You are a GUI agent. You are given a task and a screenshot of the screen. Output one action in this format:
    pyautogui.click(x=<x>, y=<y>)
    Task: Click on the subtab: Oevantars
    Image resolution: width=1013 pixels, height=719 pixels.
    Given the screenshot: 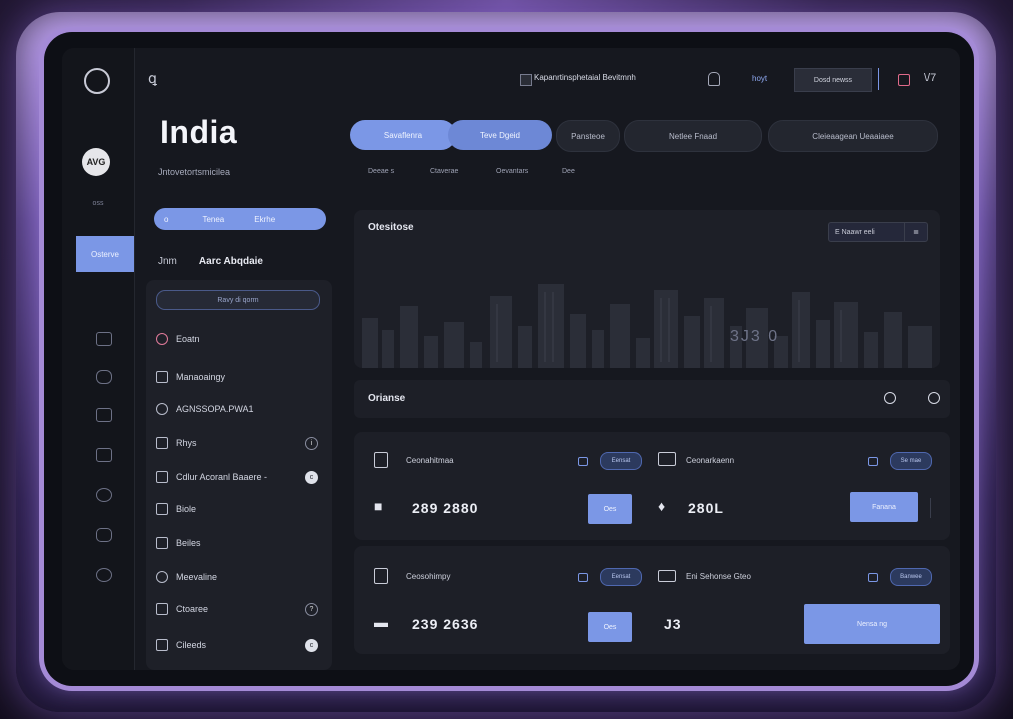 What is the action you would take?
    pyautogui.click(x=512, y=171)
    